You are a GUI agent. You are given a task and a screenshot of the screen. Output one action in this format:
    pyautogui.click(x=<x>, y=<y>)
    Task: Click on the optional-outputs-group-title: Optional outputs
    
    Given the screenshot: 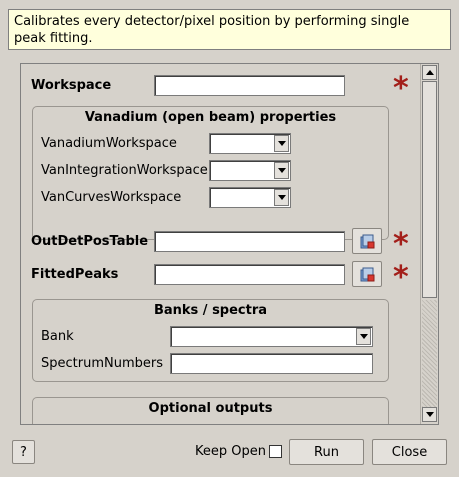 What is the action you would take?
    pyautogui.click(x=210, y=408)
    